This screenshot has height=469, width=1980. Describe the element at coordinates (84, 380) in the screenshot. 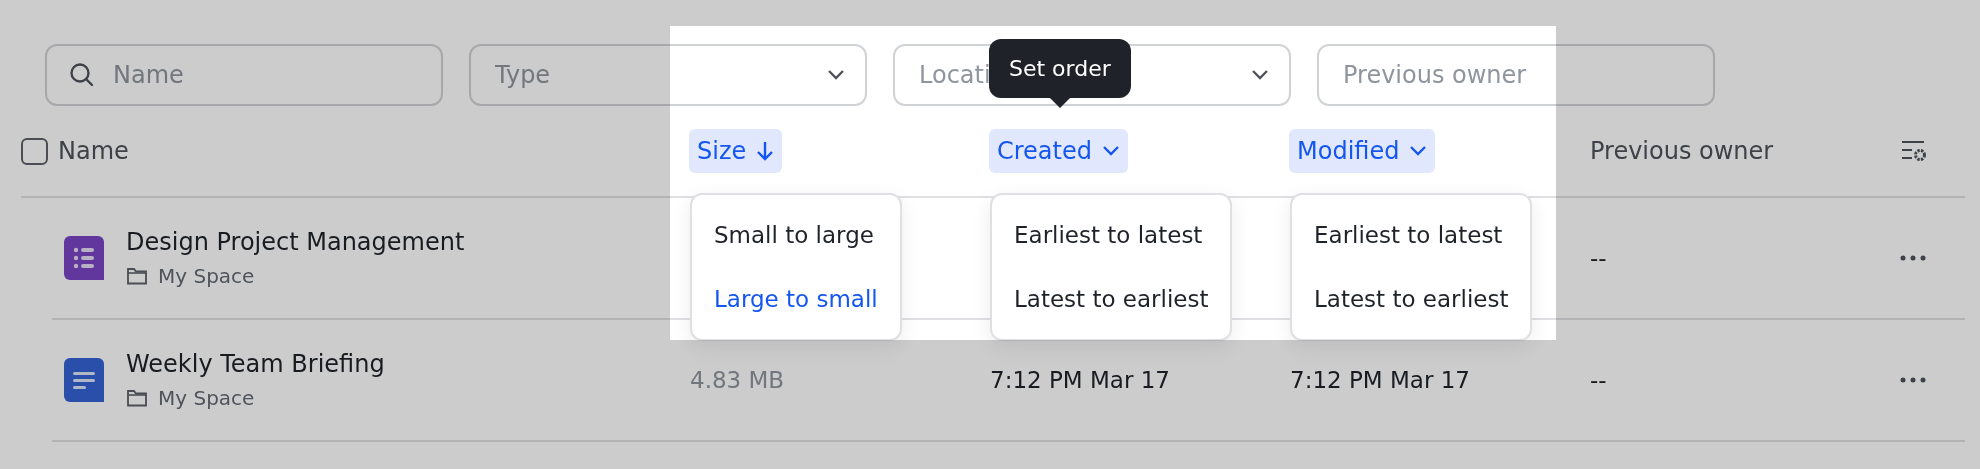

I see `document-icon` at that location.